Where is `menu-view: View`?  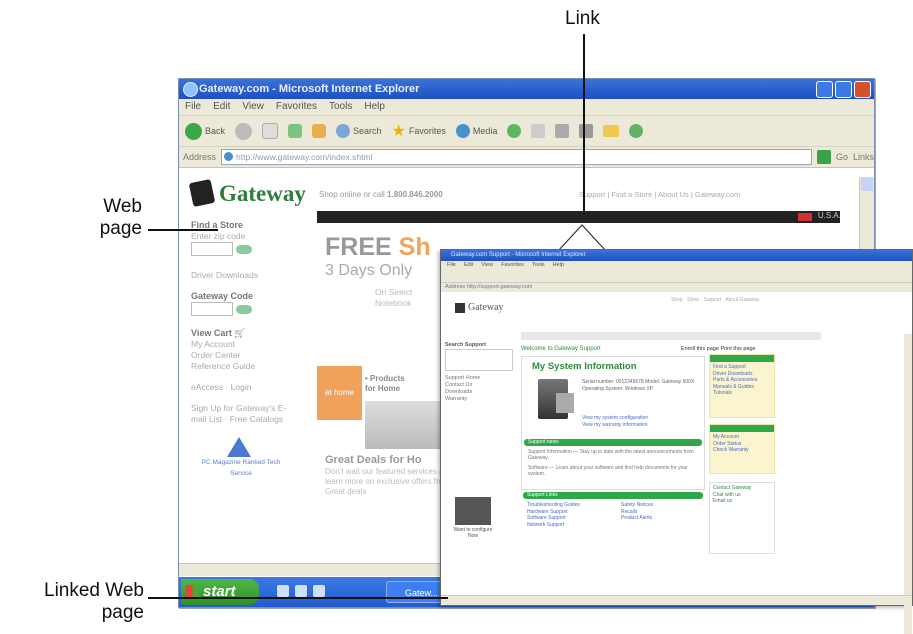
menu-view: View is located at coordinates (253, 107).